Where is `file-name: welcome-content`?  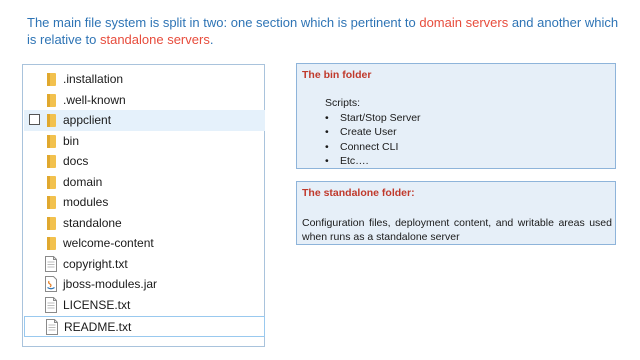
file-name: welcome-content is located at coordinates (108, 243).